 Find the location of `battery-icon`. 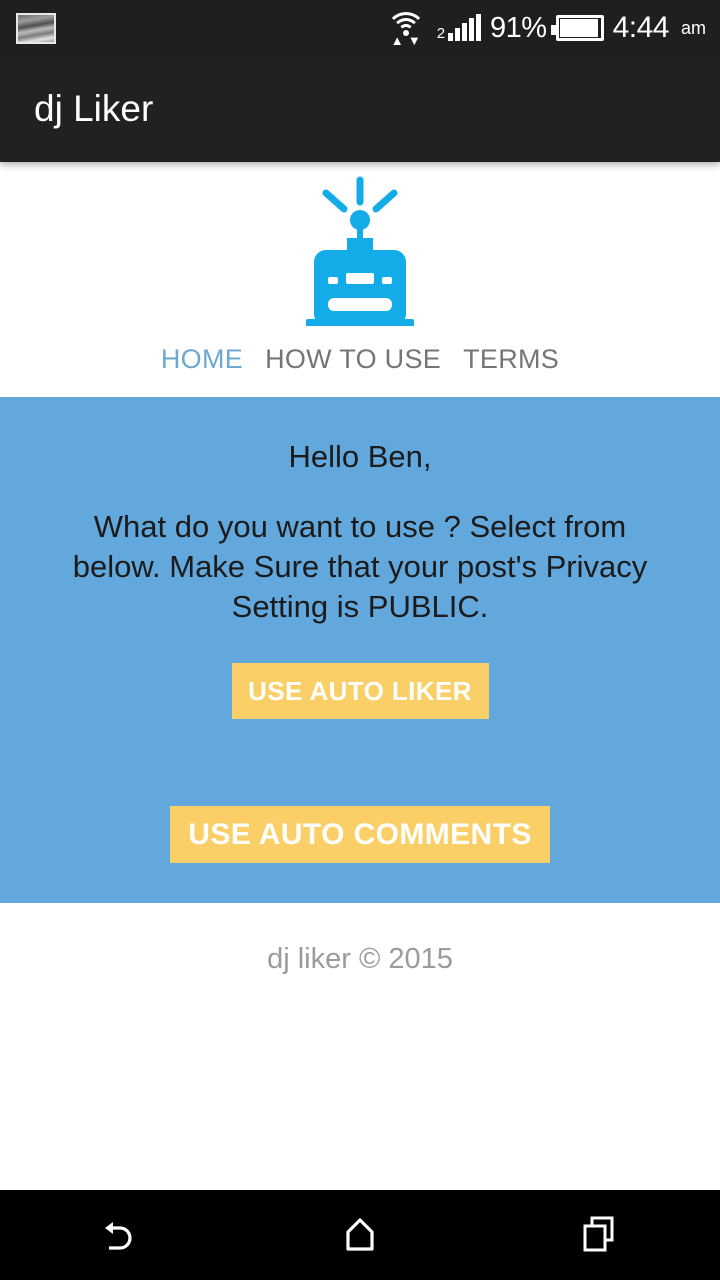

battery-icon is located at coordinates (577, 28).